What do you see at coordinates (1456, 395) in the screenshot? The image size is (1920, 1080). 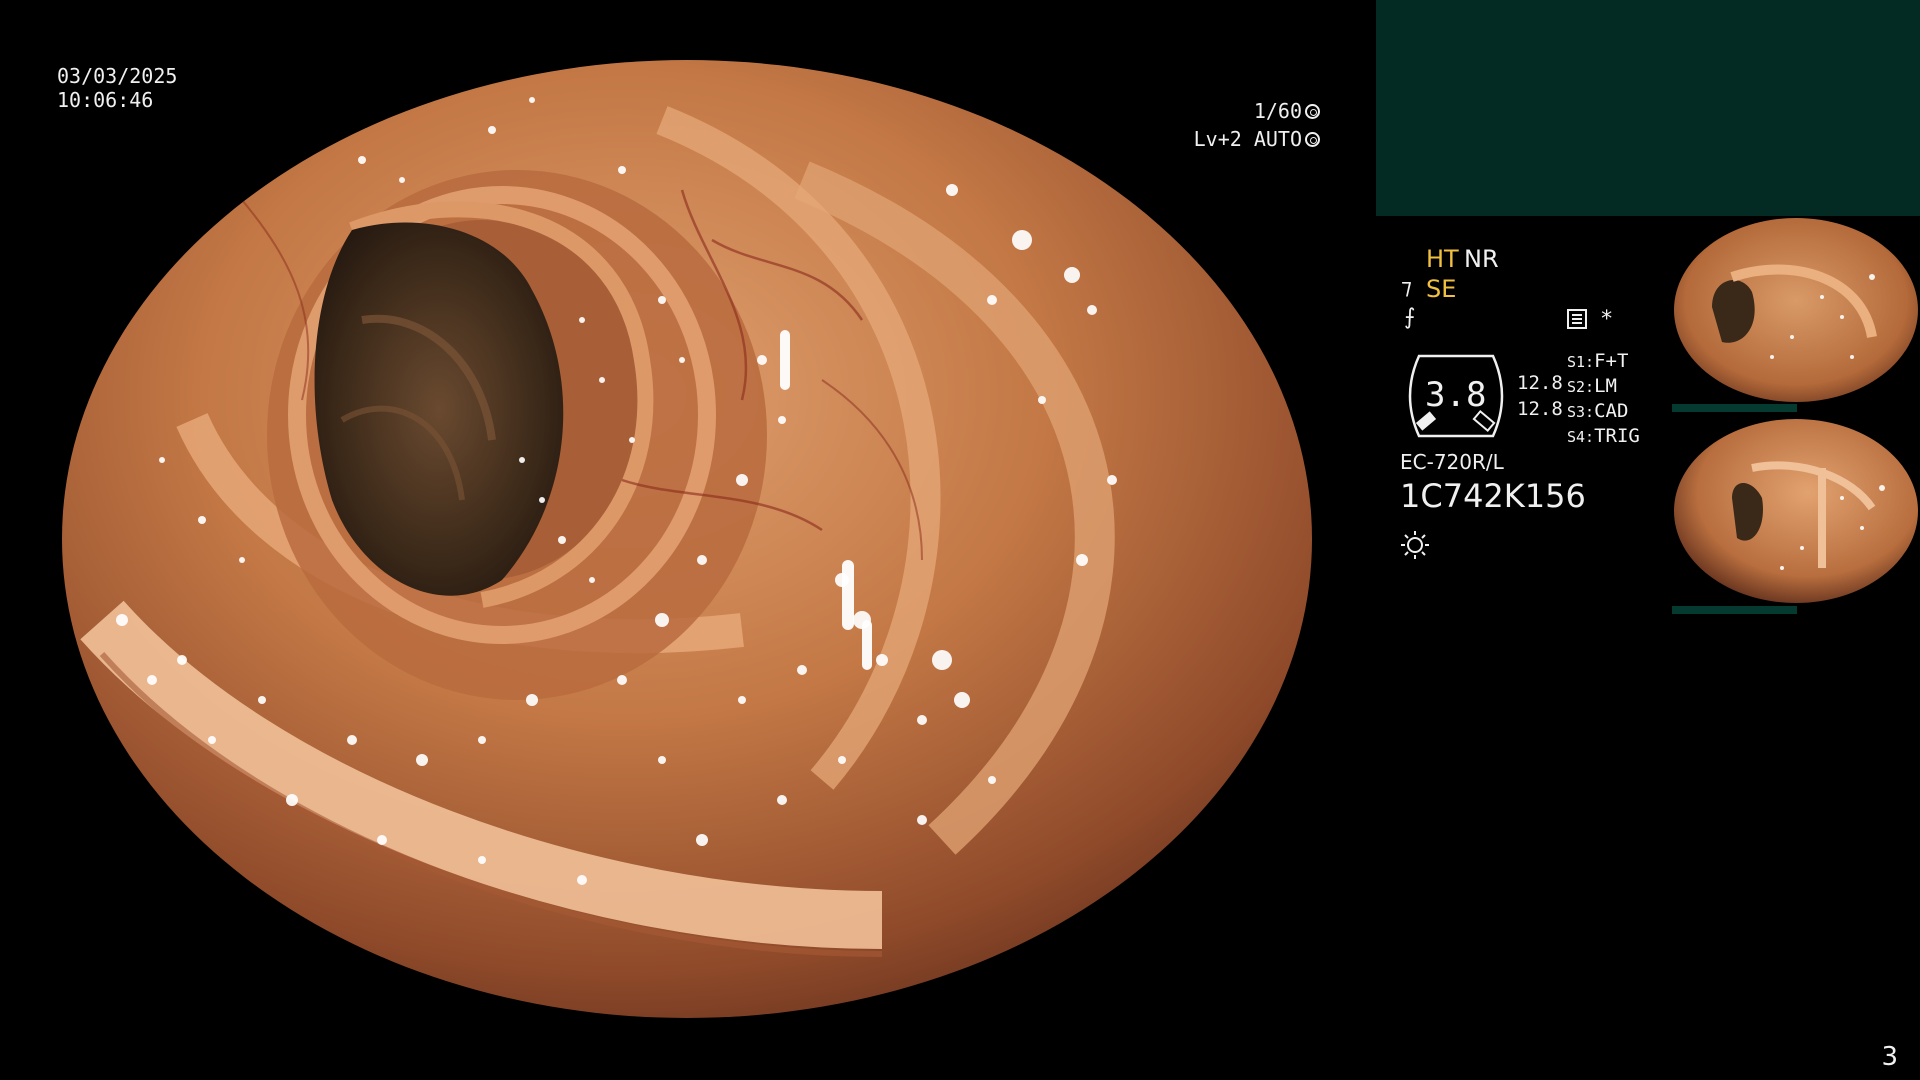 I see `zoom-value: 3.8` at bounding box center [1456, 395].